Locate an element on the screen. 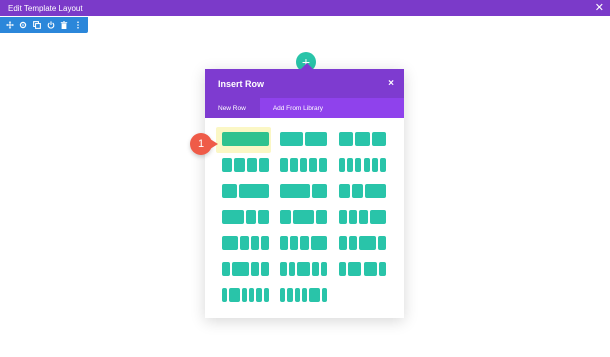 The height and width of the screenshot is (357, 610). title-bar: Edit Template Layout ✕ is located at coordinates (305, 8).